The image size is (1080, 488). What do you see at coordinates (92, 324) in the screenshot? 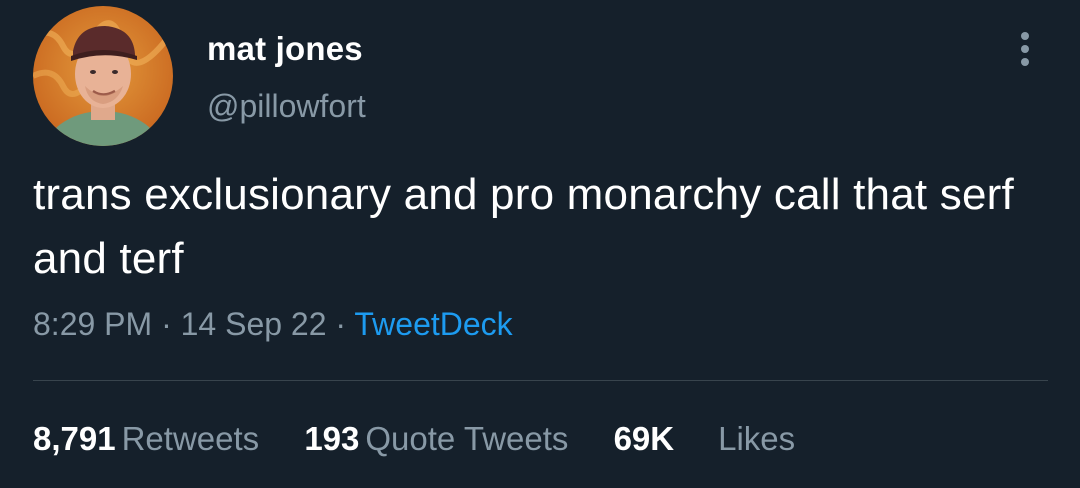
I see `tweet-time: 8:29 PM` at bounding box center [92, 324].